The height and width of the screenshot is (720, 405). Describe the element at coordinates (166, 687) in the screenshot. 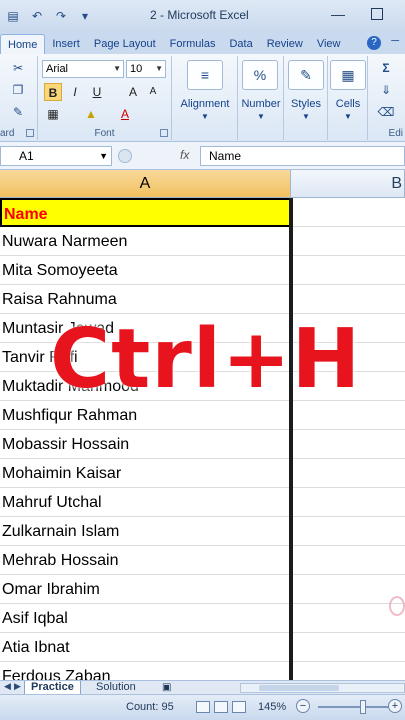

I see `insert-sheet-icon: ▣` at that location.